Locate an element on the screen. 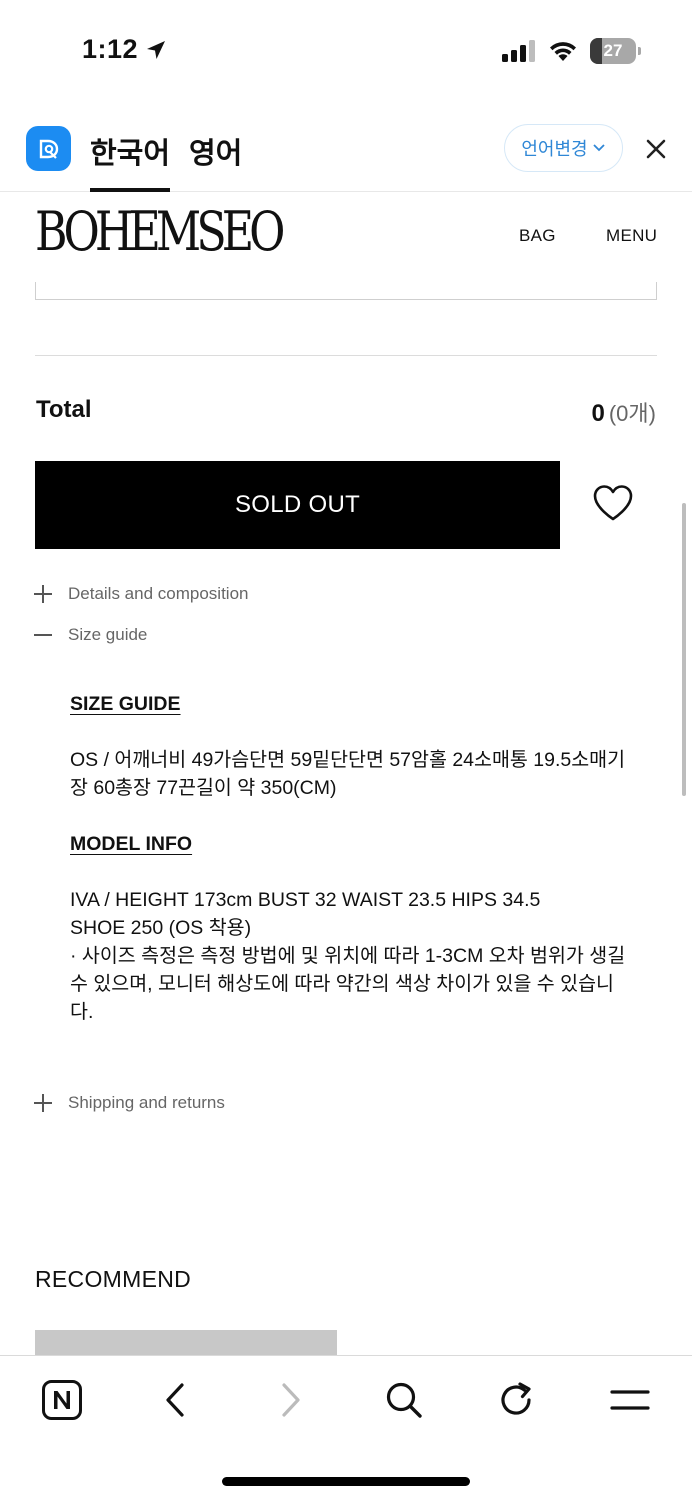  battery-indicator: 27 is located at coordinates (615, 51).